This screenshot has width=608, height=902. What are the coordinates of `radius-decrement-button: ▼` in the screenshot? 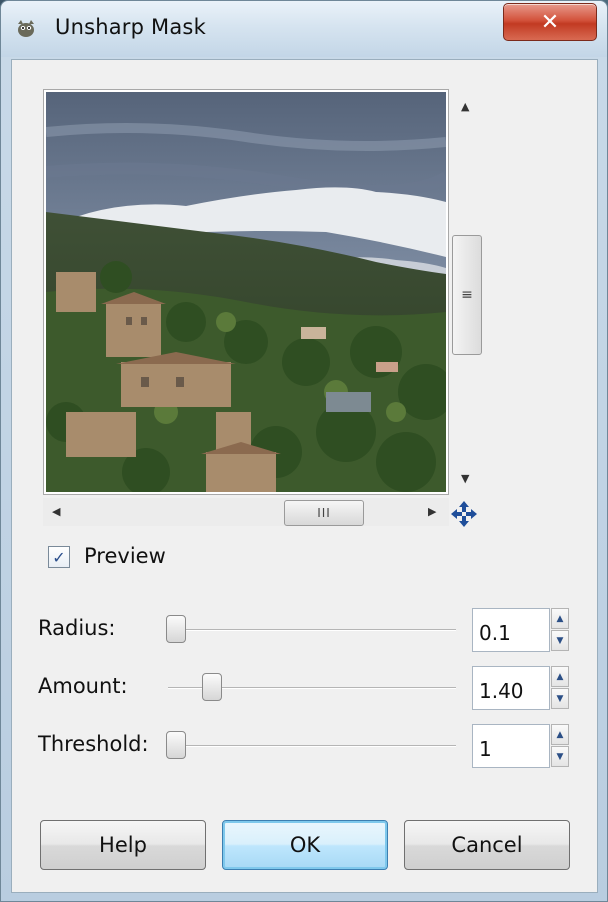 It's located at (560, 640).